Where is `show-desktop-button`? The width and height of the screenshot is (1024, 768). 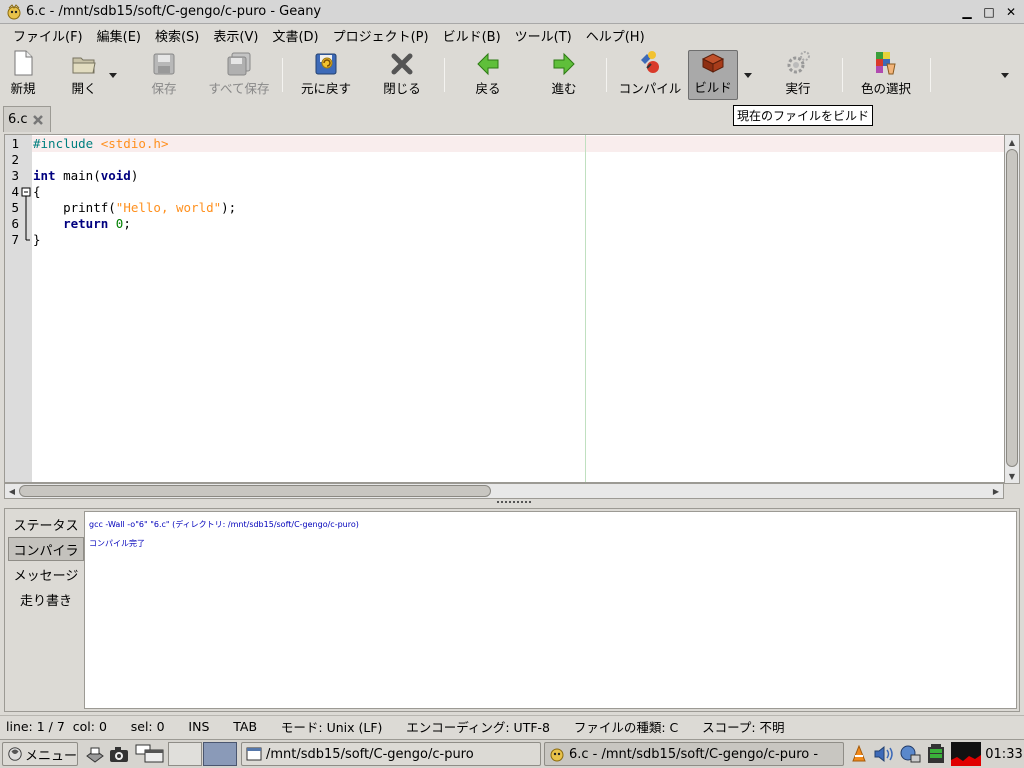 show-desktop-button is located at coordinates (150, 754).